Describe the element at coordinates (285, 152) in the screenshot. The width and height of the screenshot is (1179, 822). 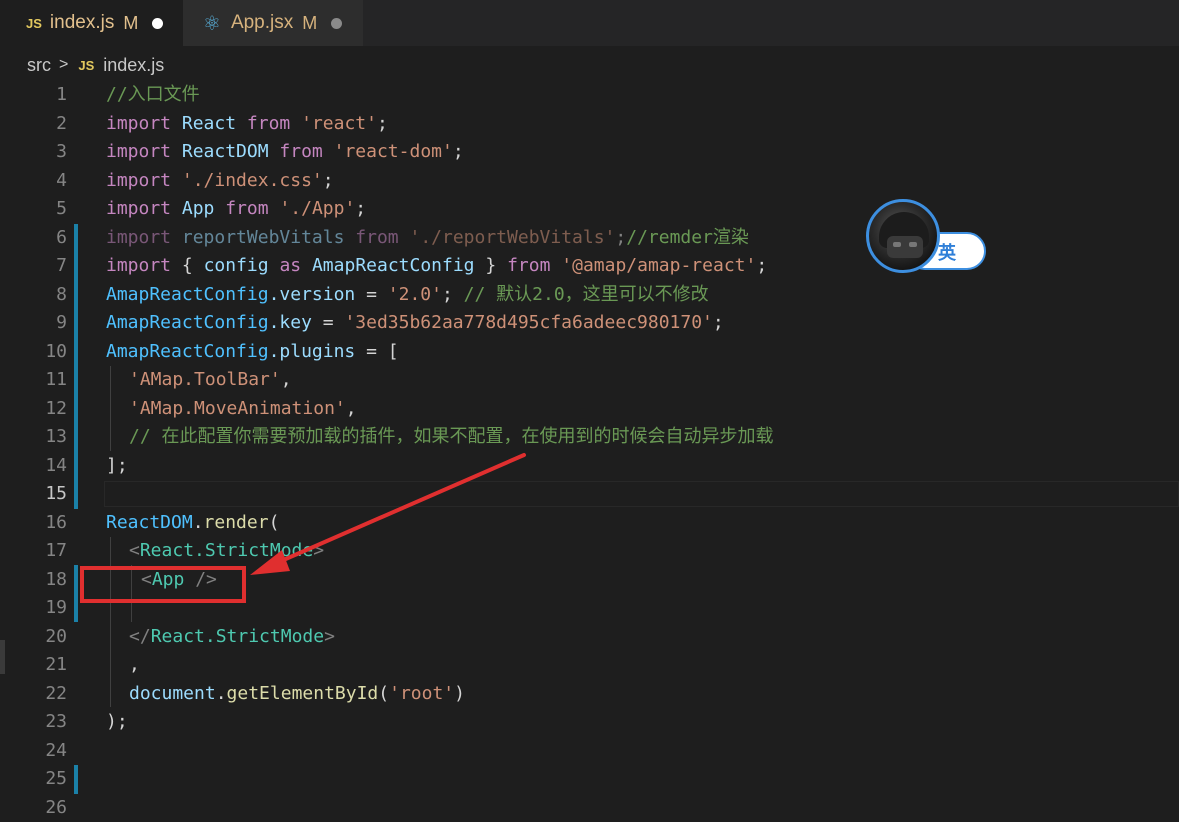
I see `code-text: import ReactDOM from 'react-dom';` at that location.